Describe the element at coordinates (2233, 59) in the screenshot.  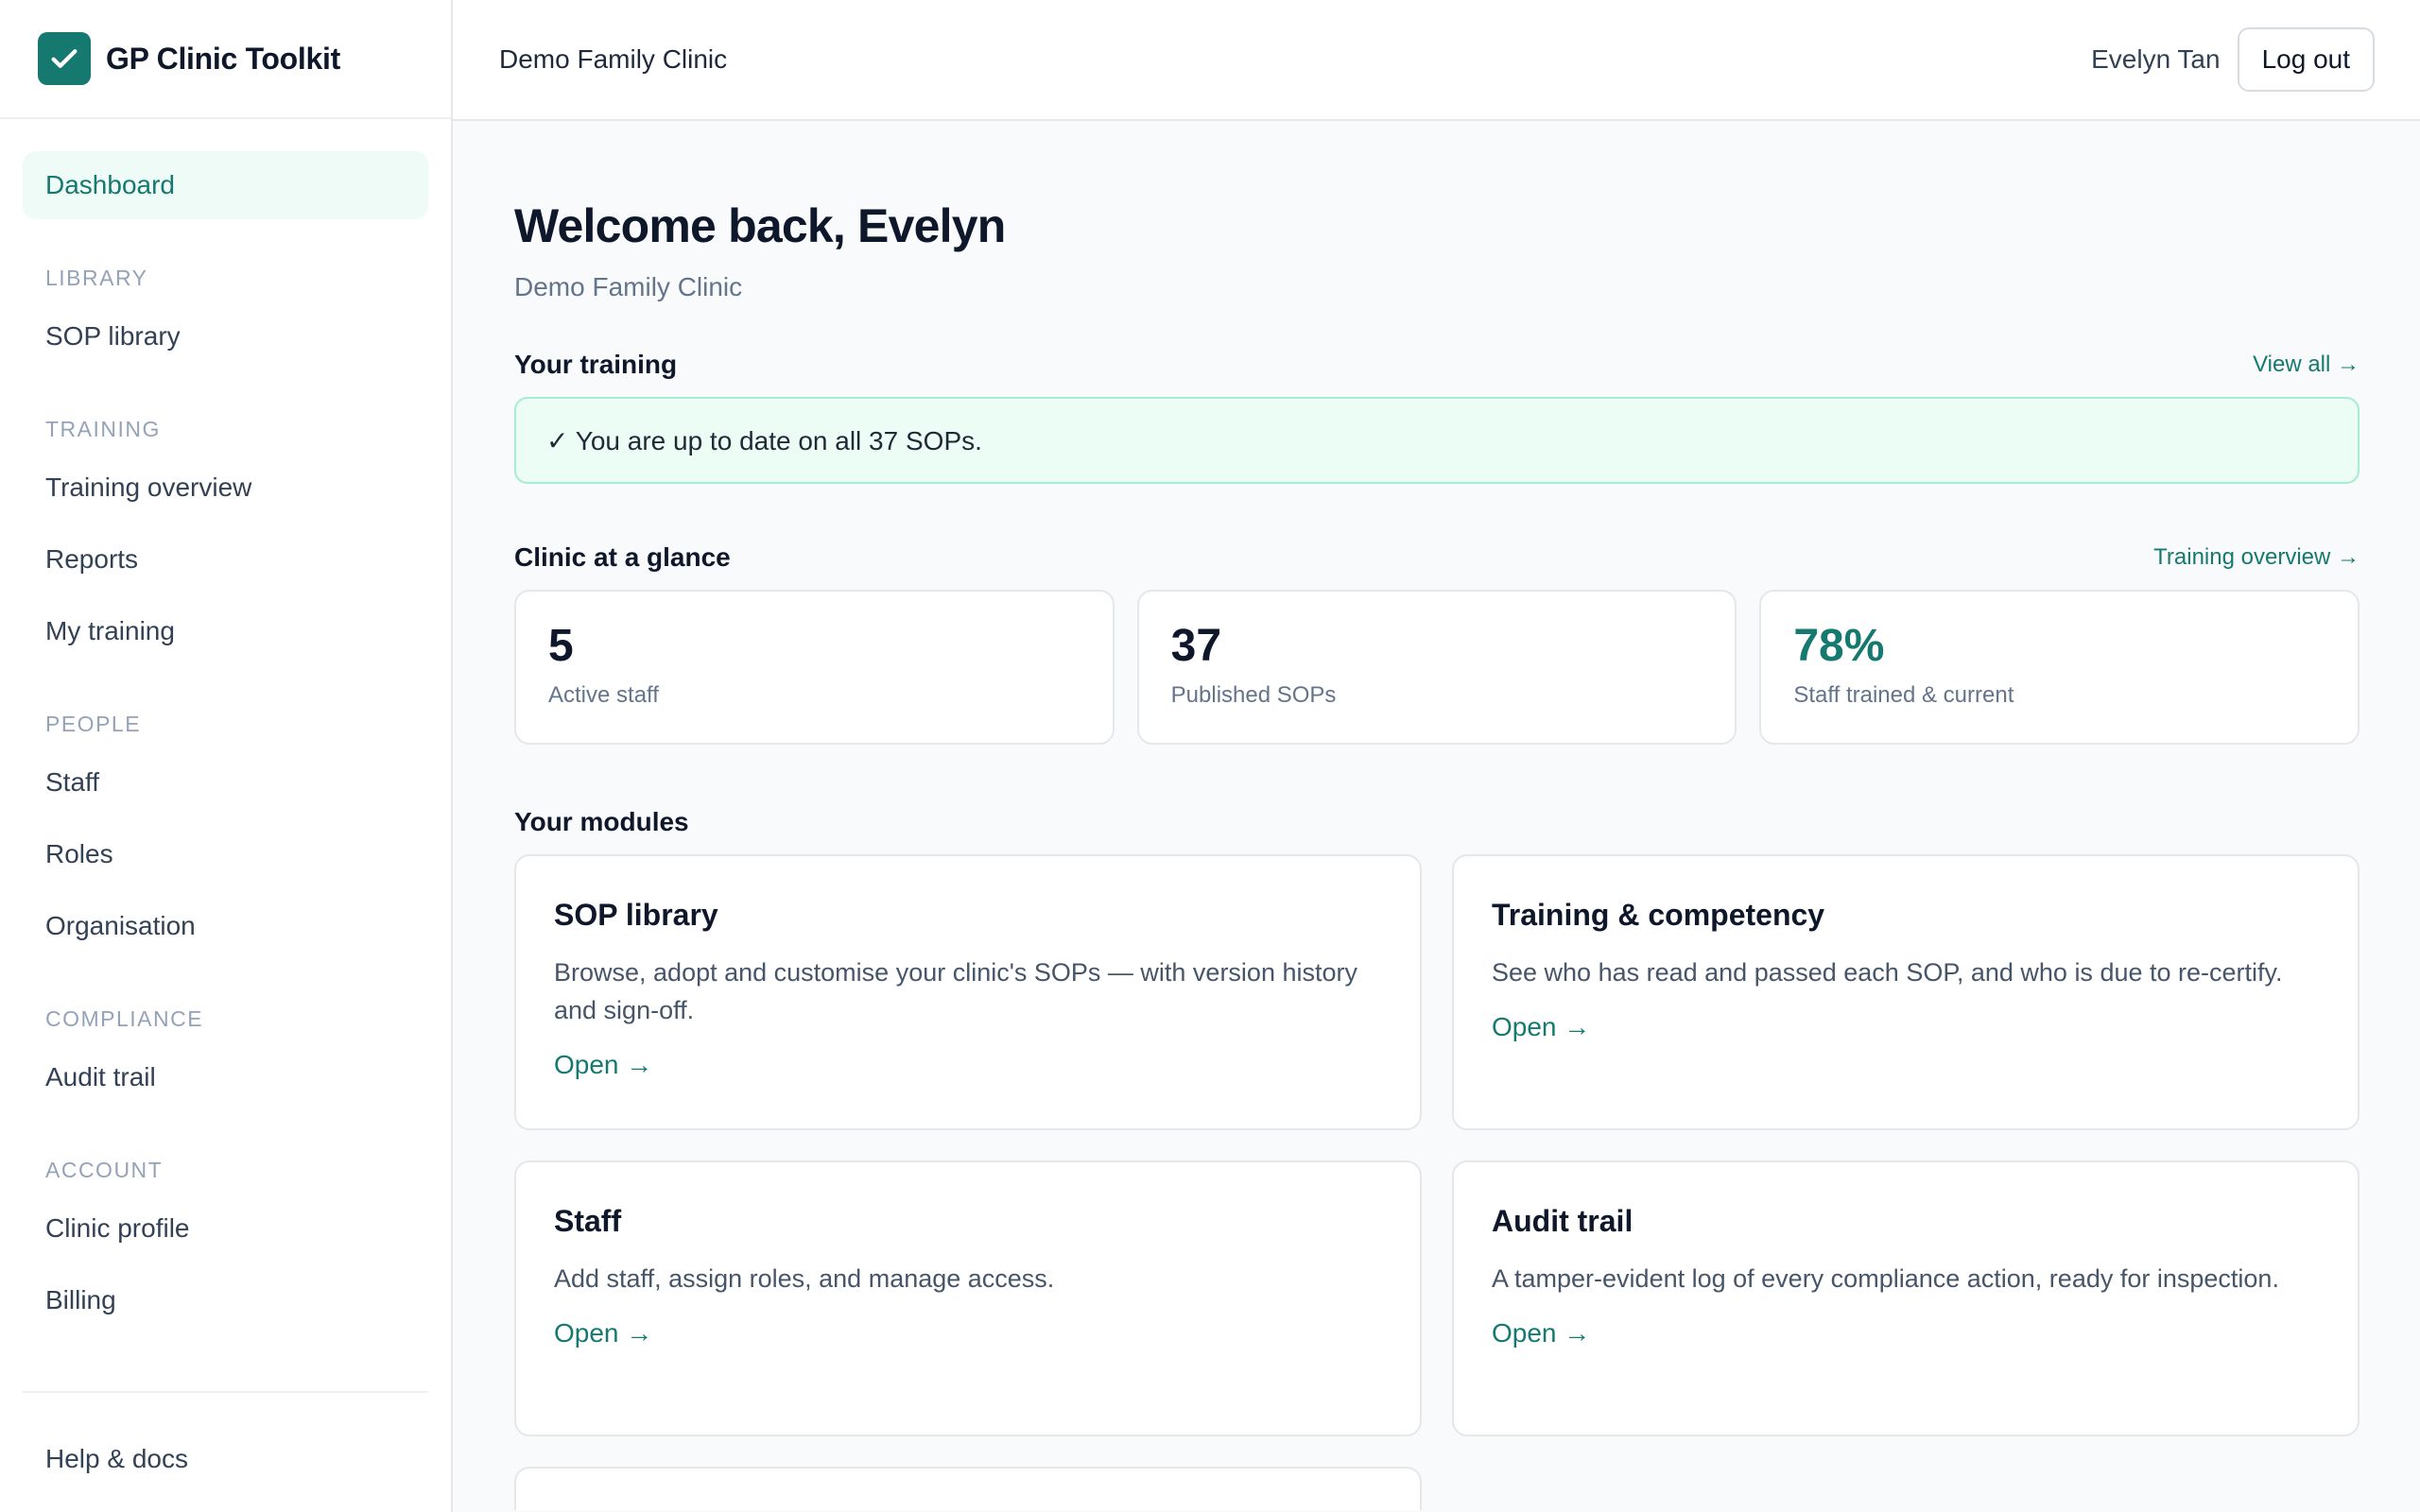
I see `header-user-area: Evelyn Tan Log out` at that location.